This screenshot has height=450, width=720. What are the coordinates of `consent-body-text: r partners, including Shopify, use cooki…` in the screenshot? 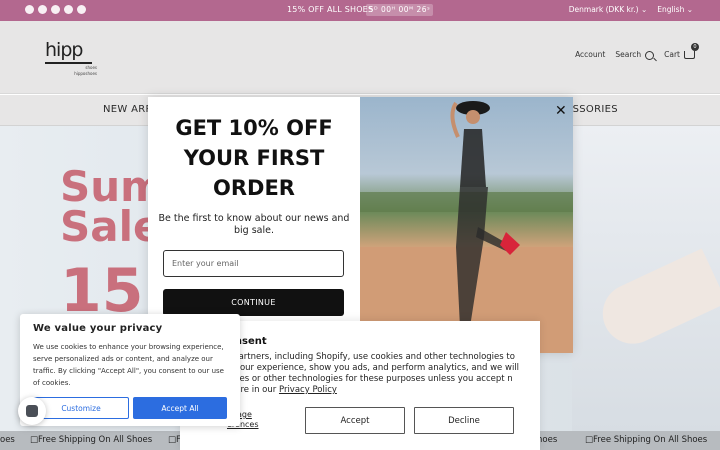 It's located at (373, 373).